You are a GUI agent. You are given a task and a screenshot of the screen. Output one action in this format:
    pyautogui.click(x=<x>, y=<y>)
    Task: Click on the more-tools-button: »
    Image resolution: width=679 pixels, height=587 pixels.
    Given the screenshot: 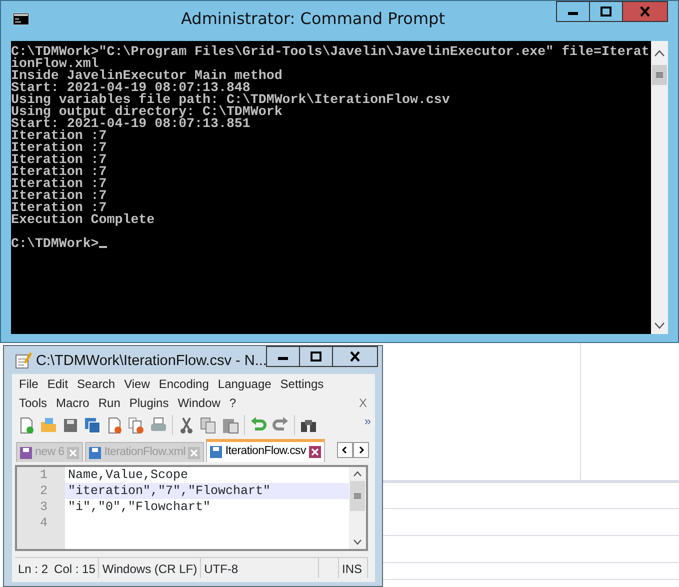 What is the action you would take?
    pyautogui.click(x=367, y=421)
    